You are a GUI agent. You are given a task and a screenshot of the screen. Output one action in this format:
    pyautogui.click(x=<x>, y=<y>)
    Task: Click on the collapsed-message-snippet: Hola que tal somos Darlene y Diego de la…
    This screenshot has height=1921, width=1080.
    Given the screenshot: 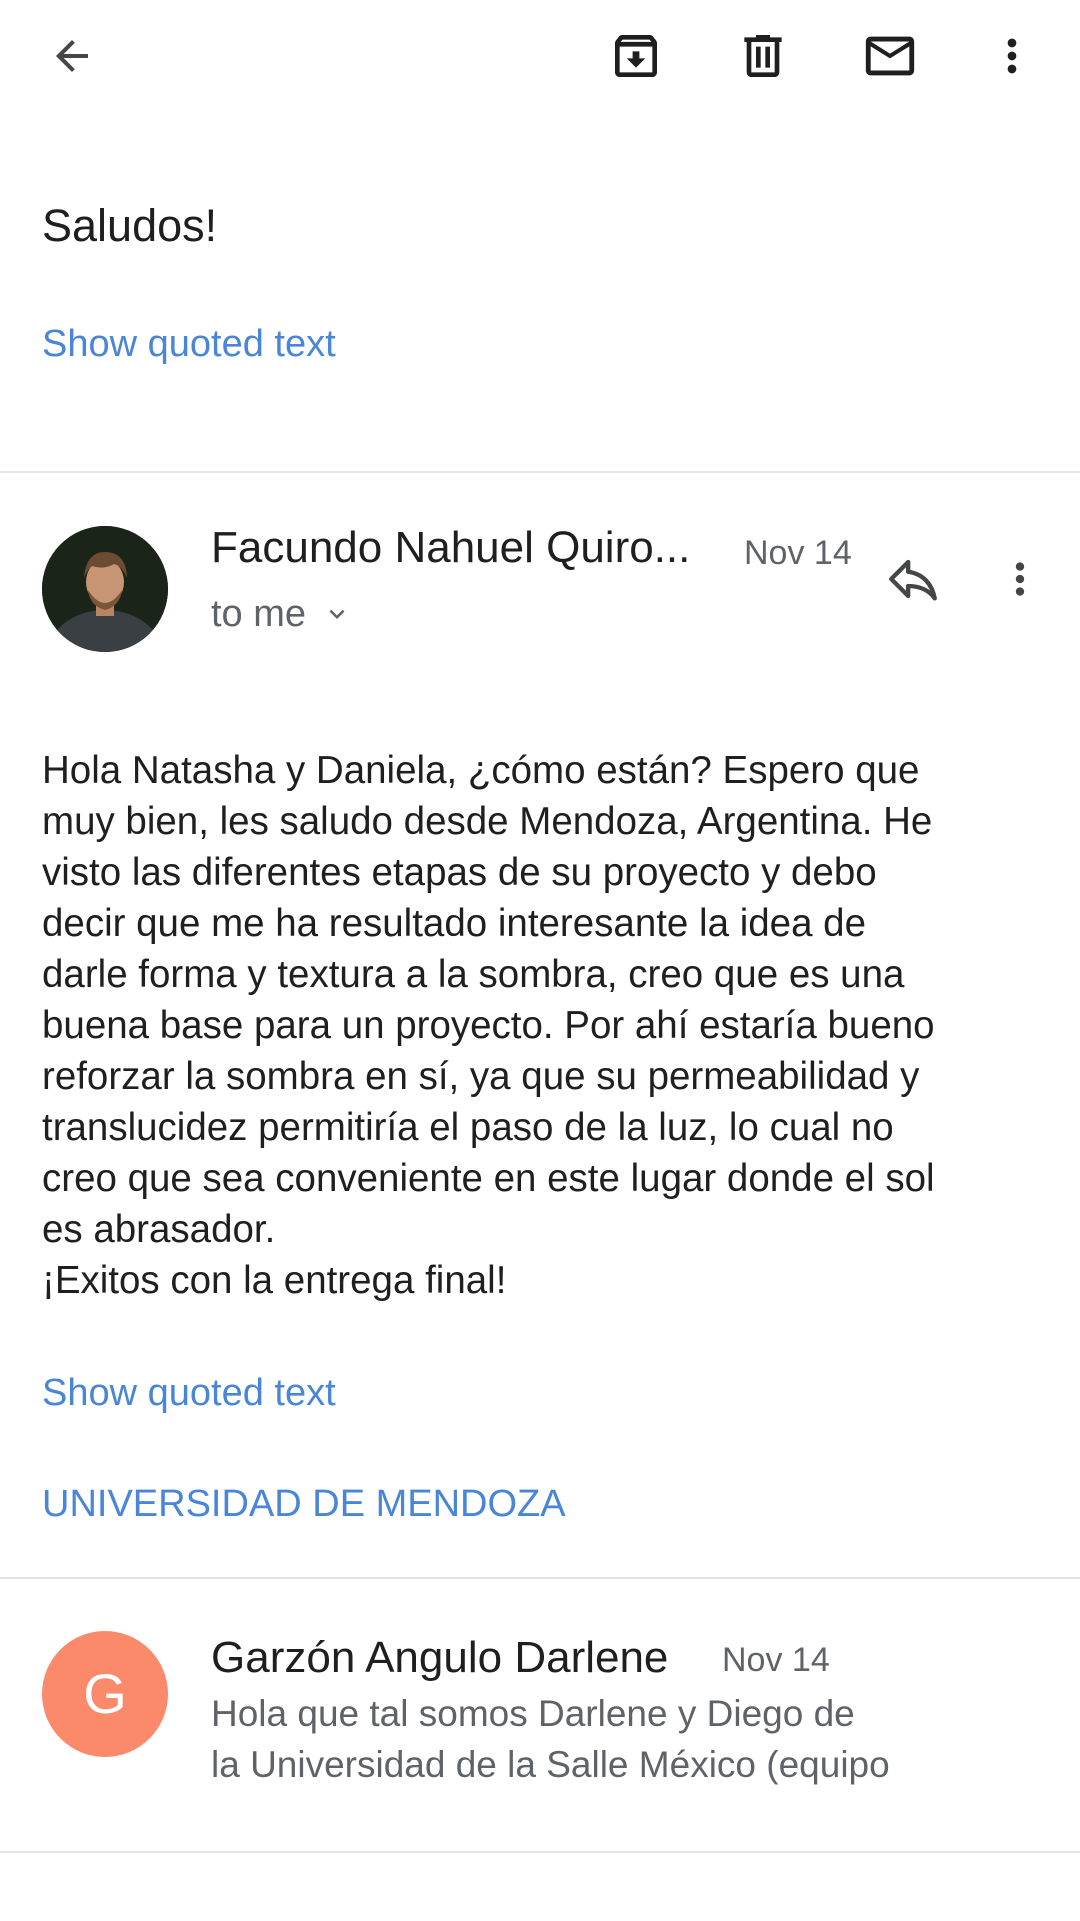 What is the action you would take?
    pyautogui.click(x=550, y=1739)
    